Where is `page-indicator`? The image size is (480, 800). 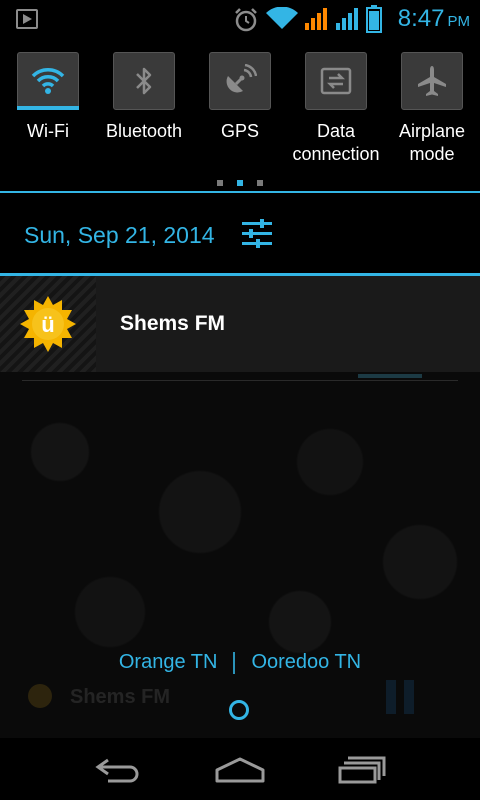 page-indicator is located at coordinates (240, 182).